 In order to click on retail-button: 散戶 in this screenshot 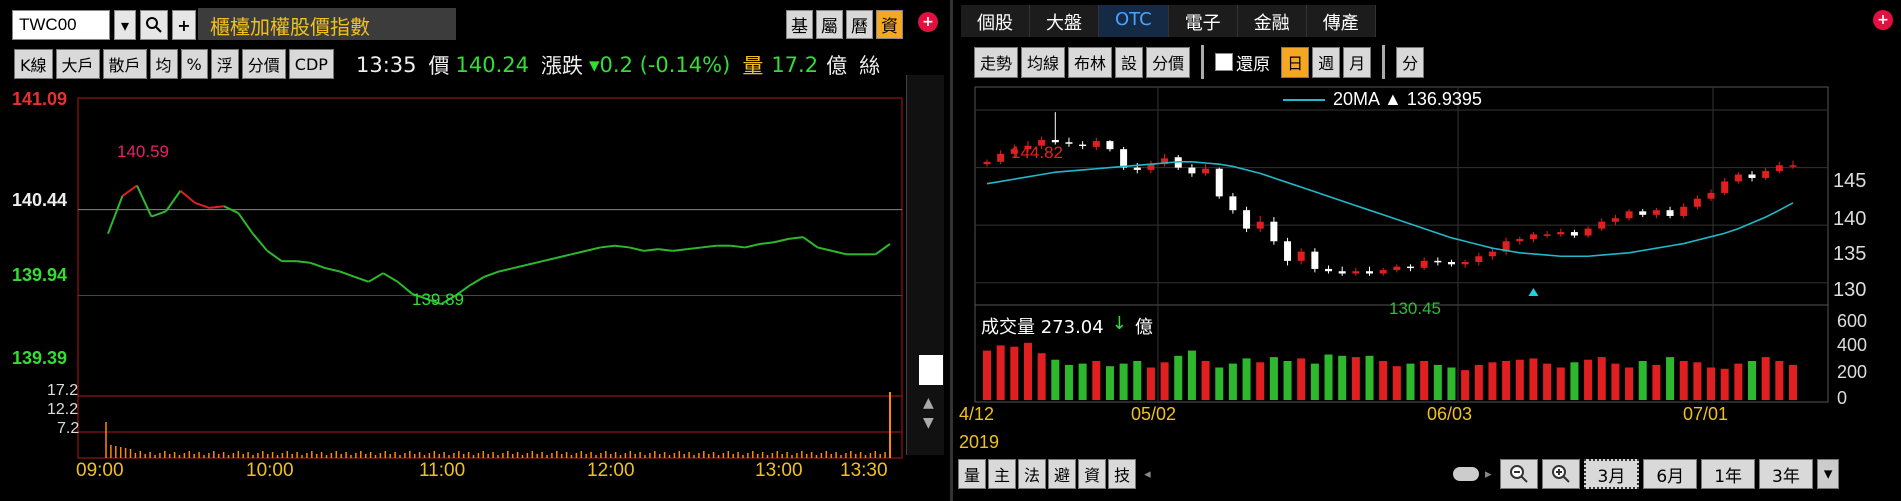, I will do `click(124, 64)`.